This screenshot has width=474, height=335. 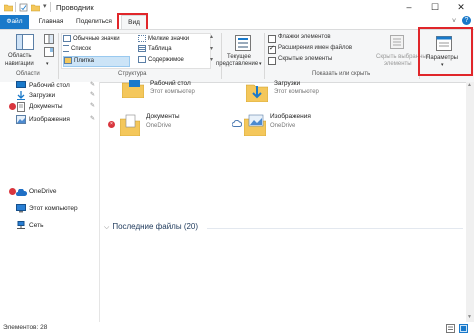 I want to click on desktop-folder-icon, so click(x=133, y=89).